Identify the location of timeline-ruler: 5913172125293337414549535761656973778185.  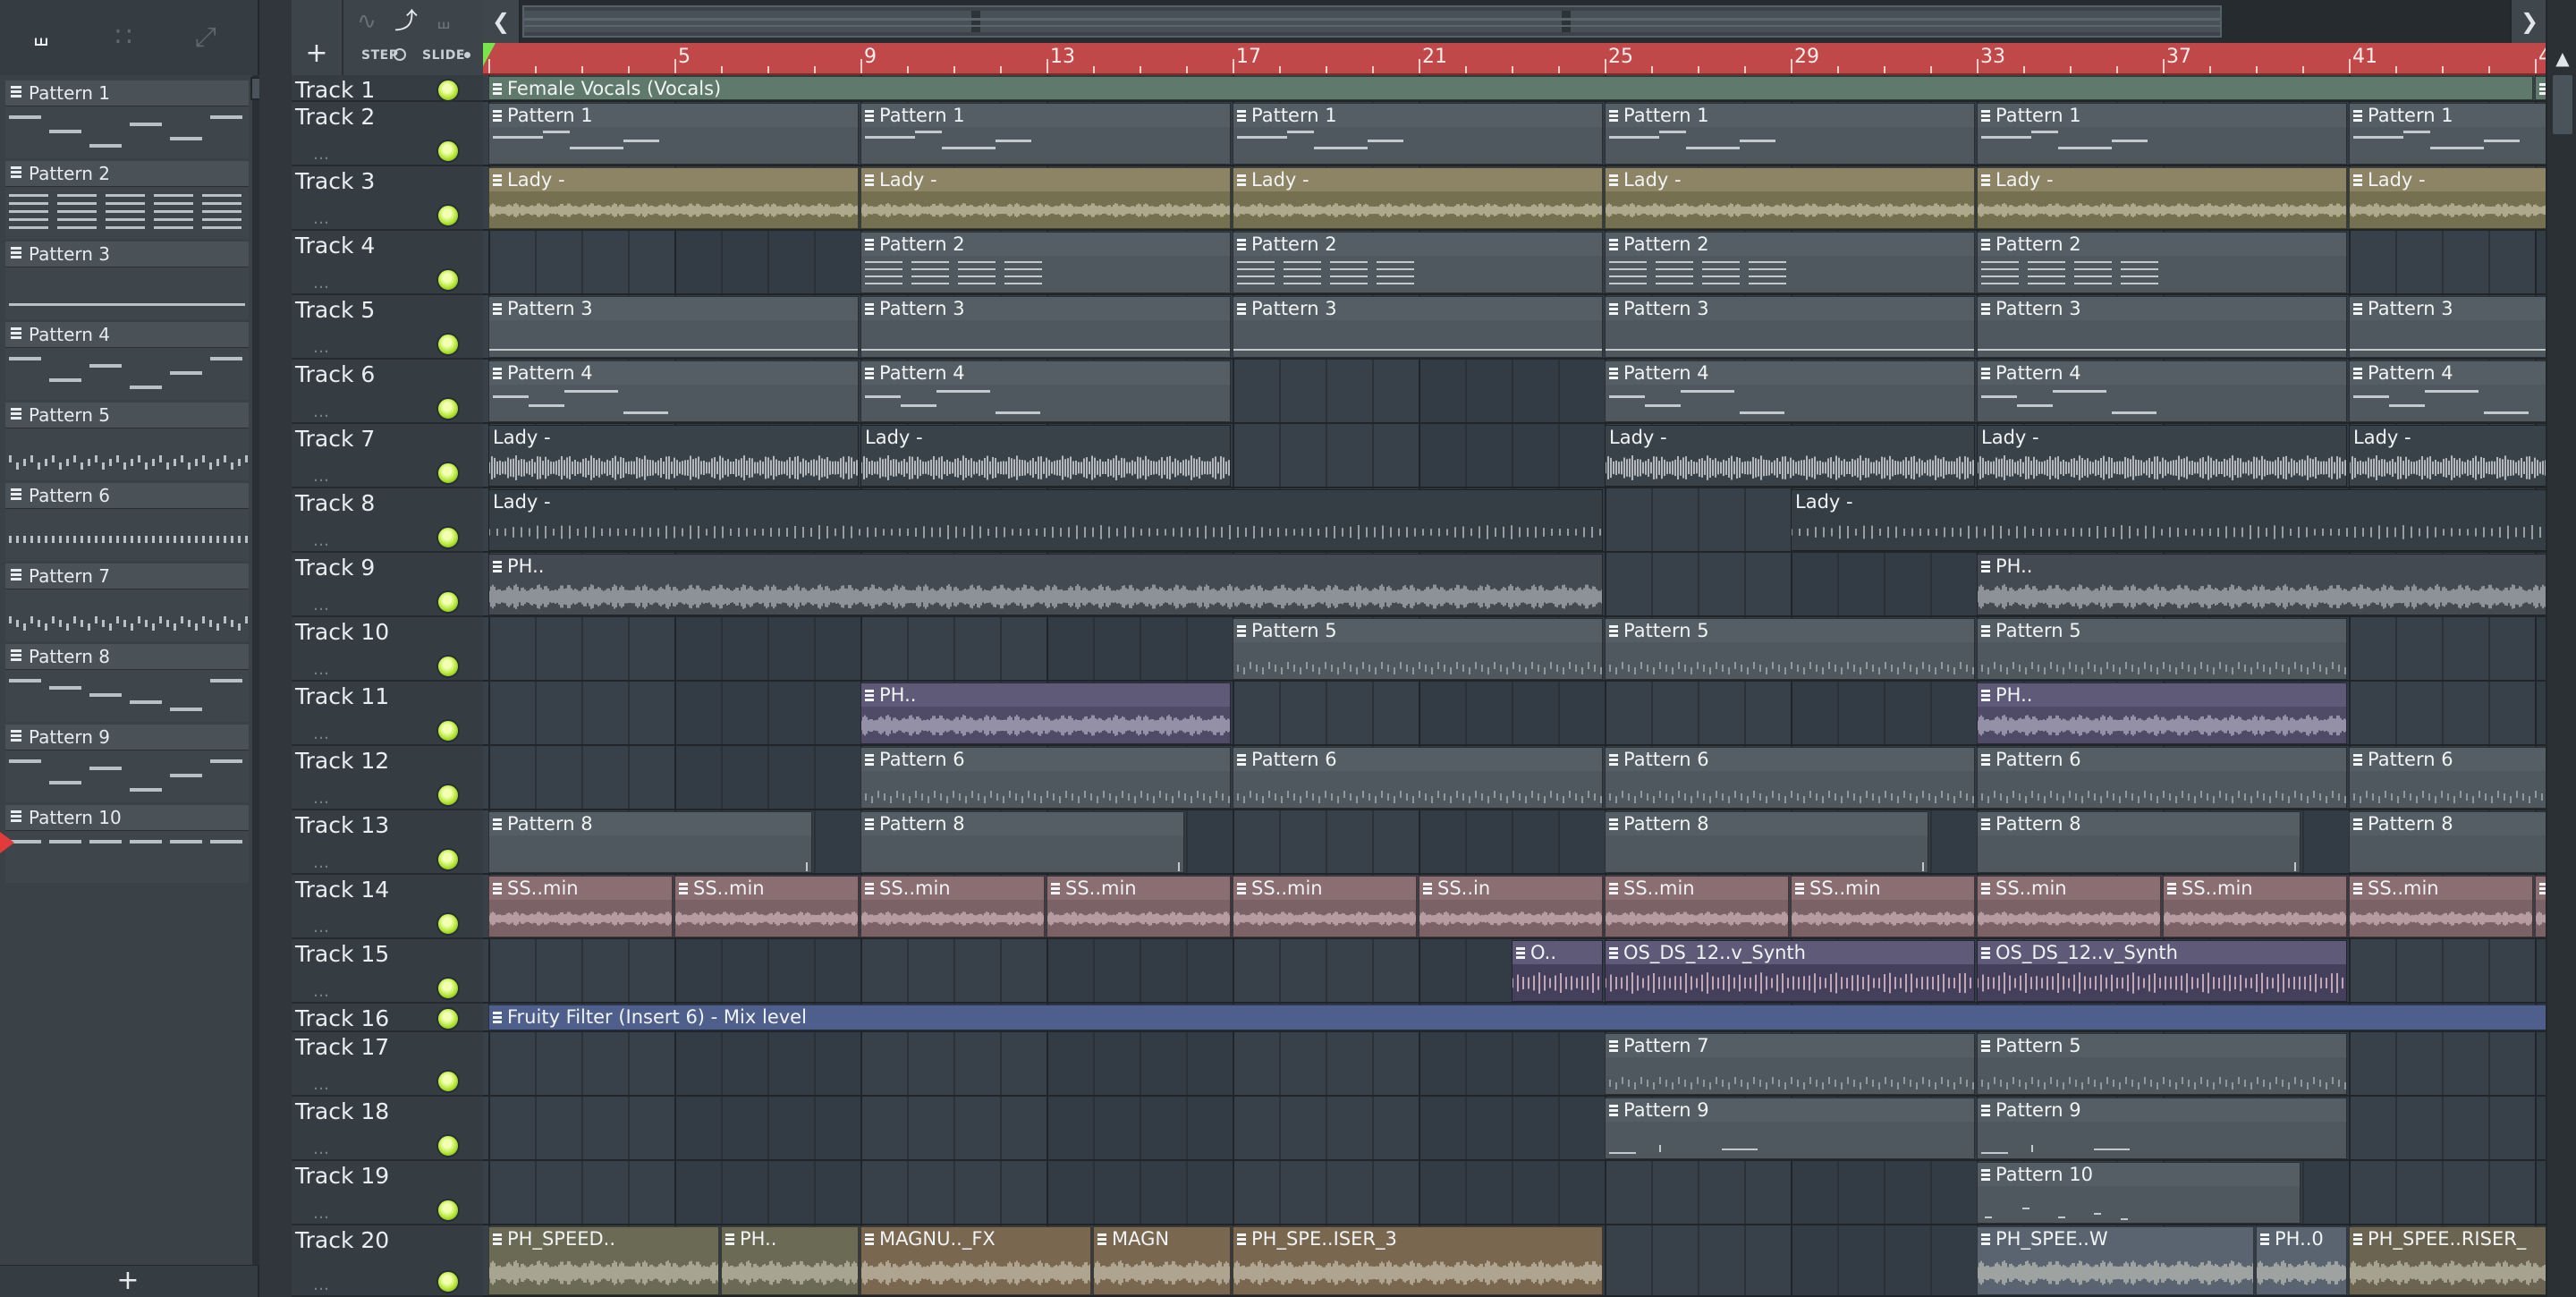
(1523, 59).